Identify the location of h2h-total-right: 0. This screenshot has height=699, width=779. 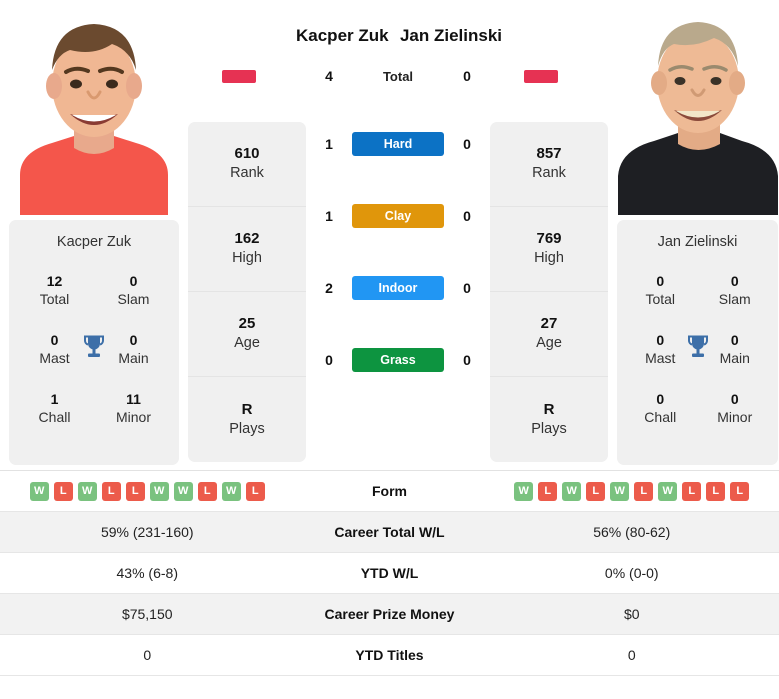
(467, 76).